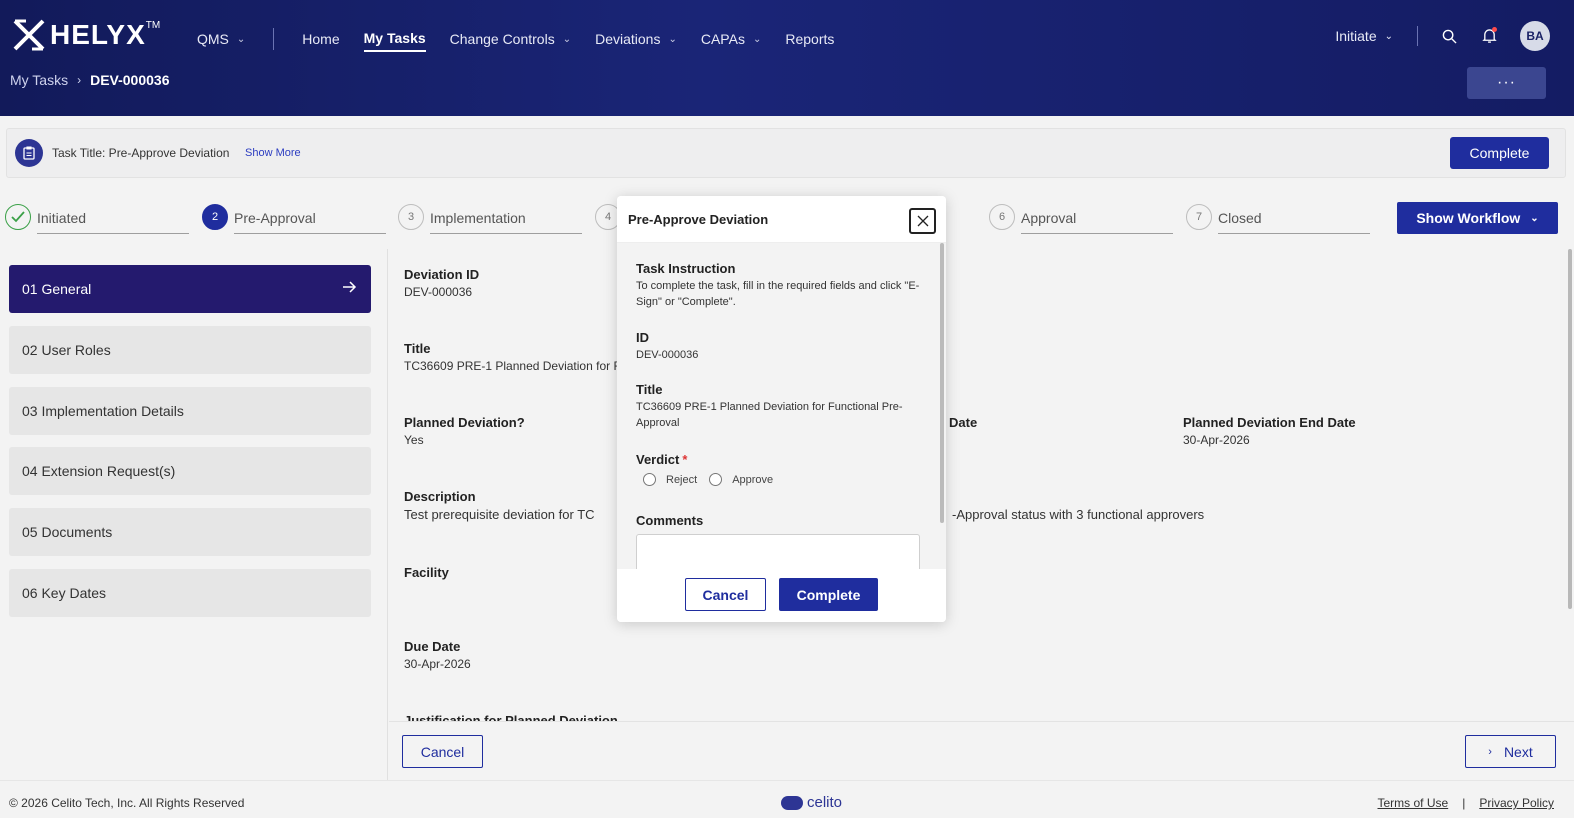 This screenshot has height=818, width=1574. Describe the element at coordinates (1269, 431) in the screenshot. I see `end-date-field: Planned Deviation End Date 30-Apr-2026` at that location.